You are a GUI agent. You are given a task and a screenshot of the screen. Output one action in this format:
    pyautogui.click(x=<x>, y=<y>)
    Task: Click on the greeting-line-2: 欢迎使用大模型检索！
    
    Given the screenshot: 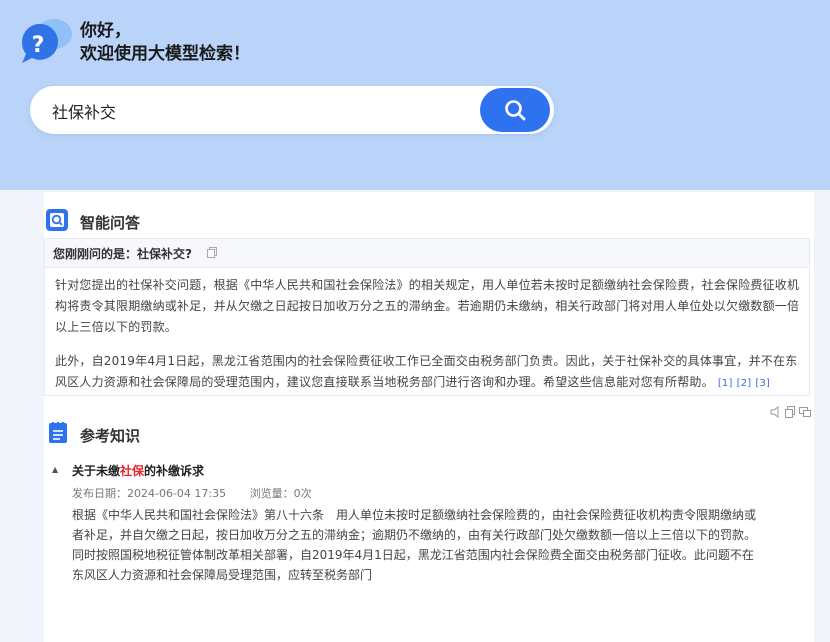 What is the action you would take?
    pyautogui.click(x=165, y=54)
    